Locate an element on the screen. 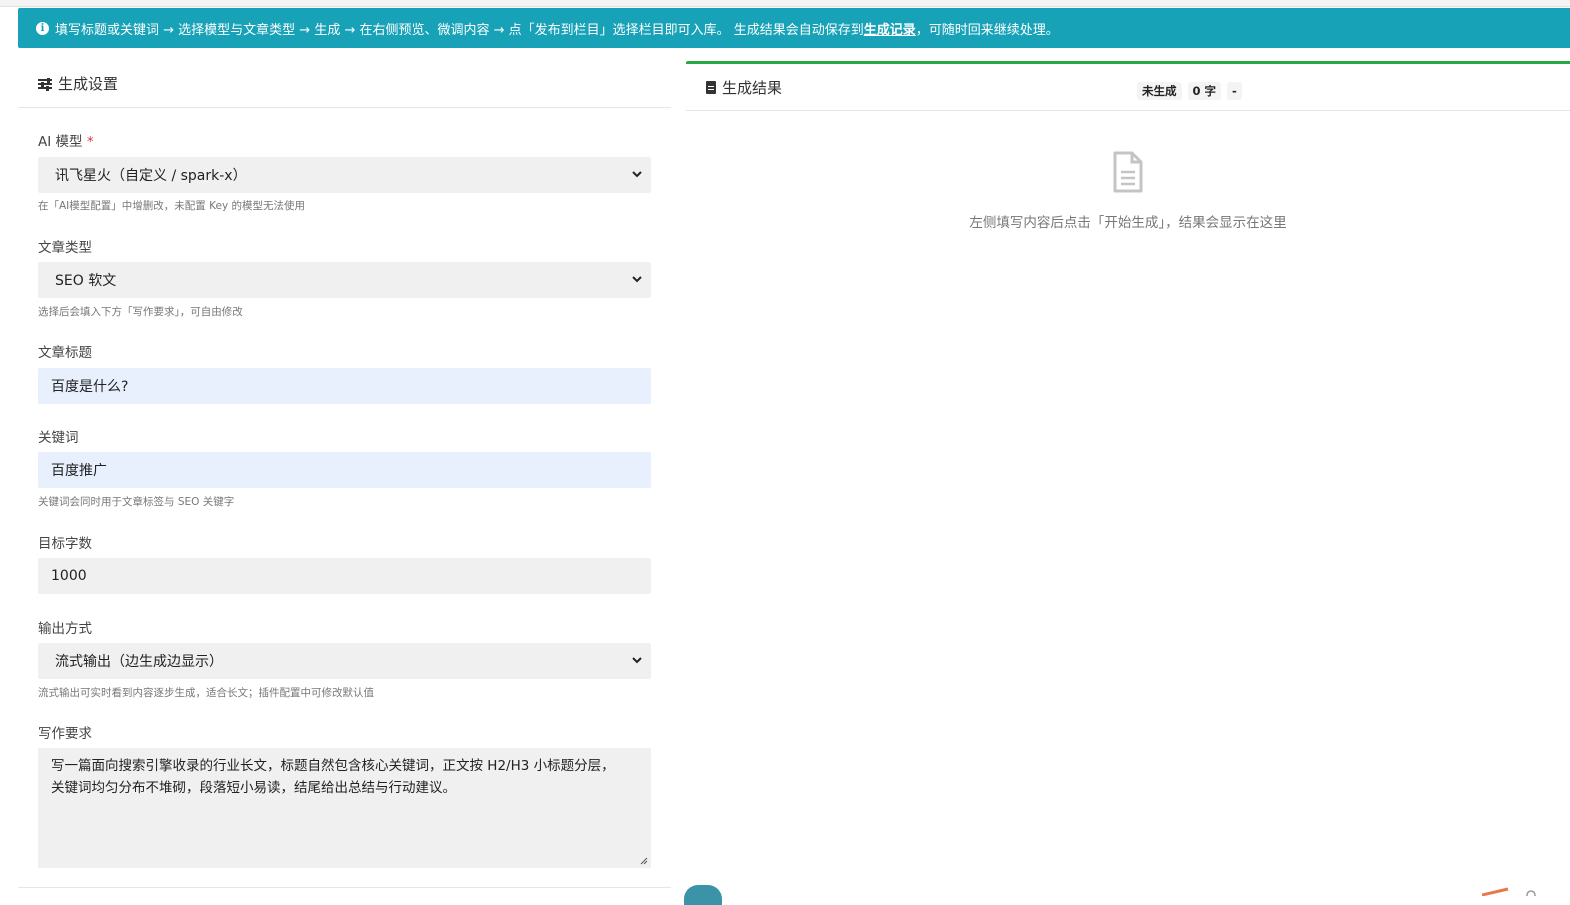 The height and width of the screenshot is (905, 1570). empty-message: 左侧填写内容后点击「开始生成」，结果会显示在这里 is located at coordinates (1128, 223).